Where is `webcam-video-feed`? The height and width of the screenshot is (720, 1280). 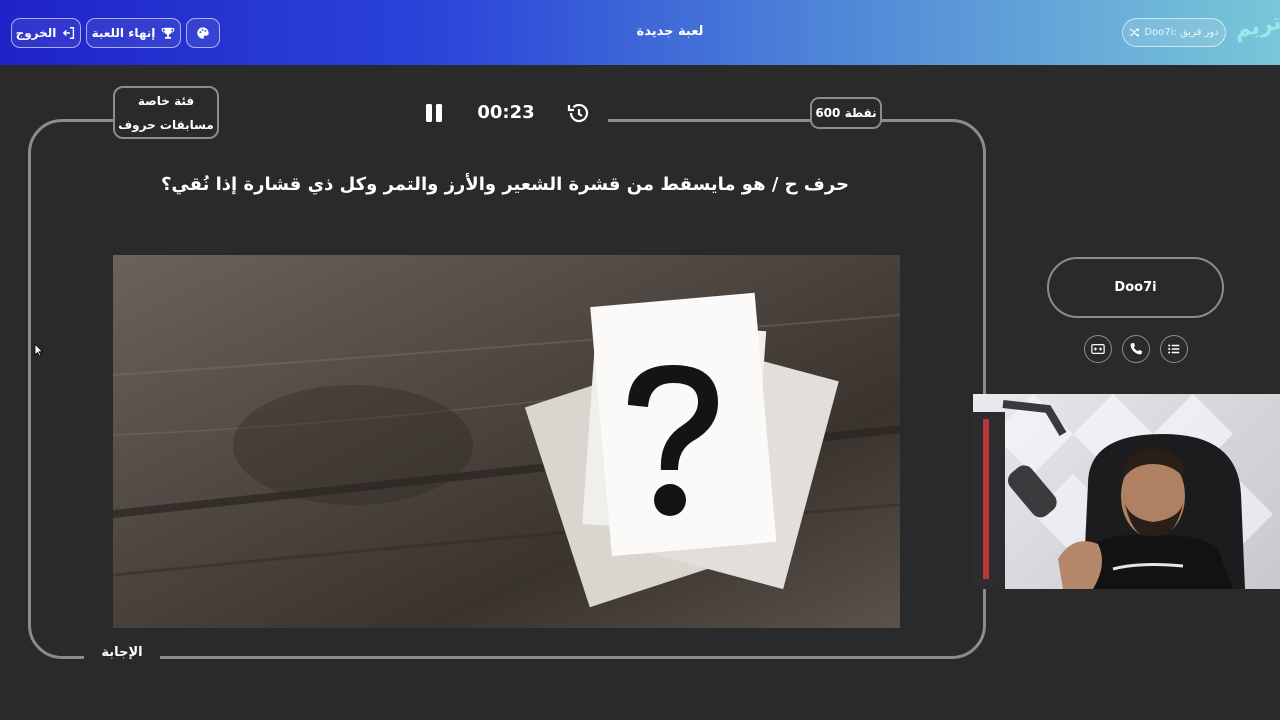 webcam-video-feed is located at coordinates (1126, 491).